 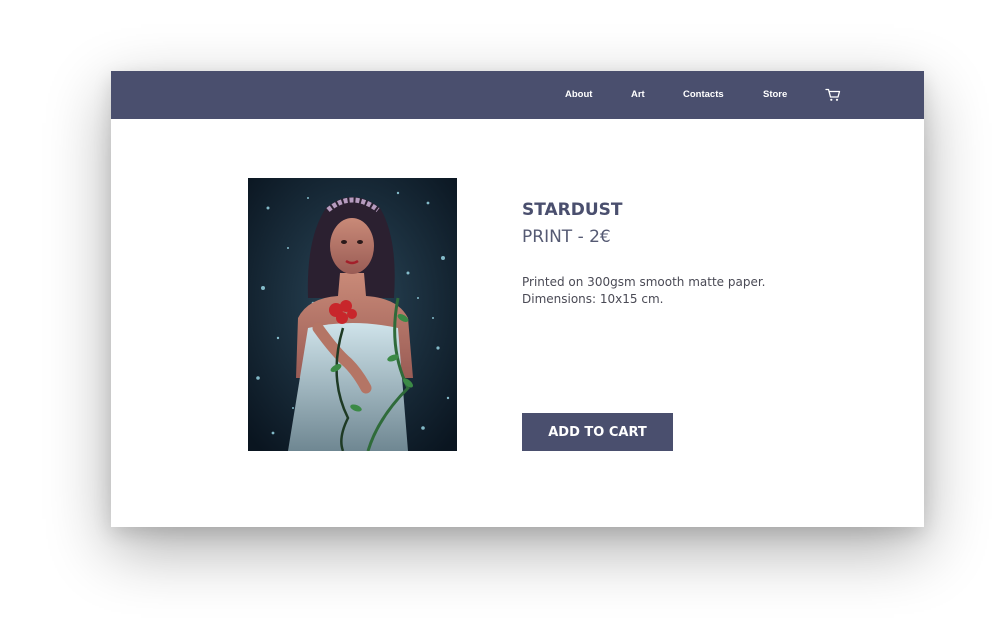 What do you see at coordinates (566, 237) in the screenshot?
I see `product-price: PRINT - 2€` at bounding box center [566, 237].